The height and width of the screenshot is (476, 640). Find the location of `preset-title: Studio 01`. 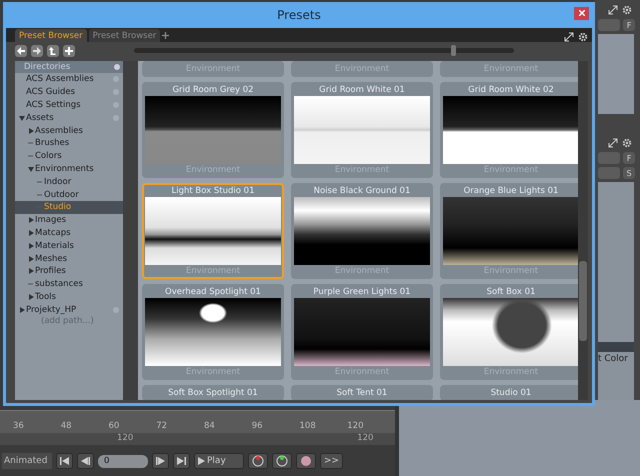

preset-title: Studio 01 is located at coordinates (511, 393).